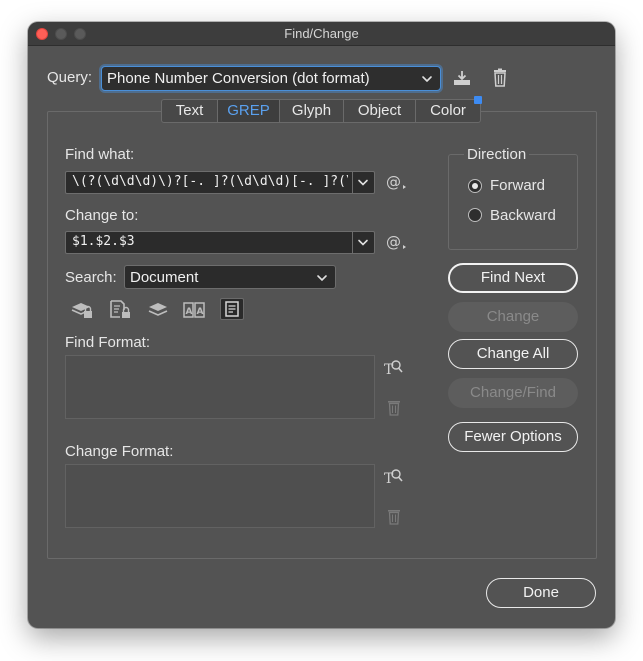 The image size is (643, 661). What do you see at coordinates (158, 309) in the screenshot?
I see `hidden-layers-icon` at bounding box center [158, 309].